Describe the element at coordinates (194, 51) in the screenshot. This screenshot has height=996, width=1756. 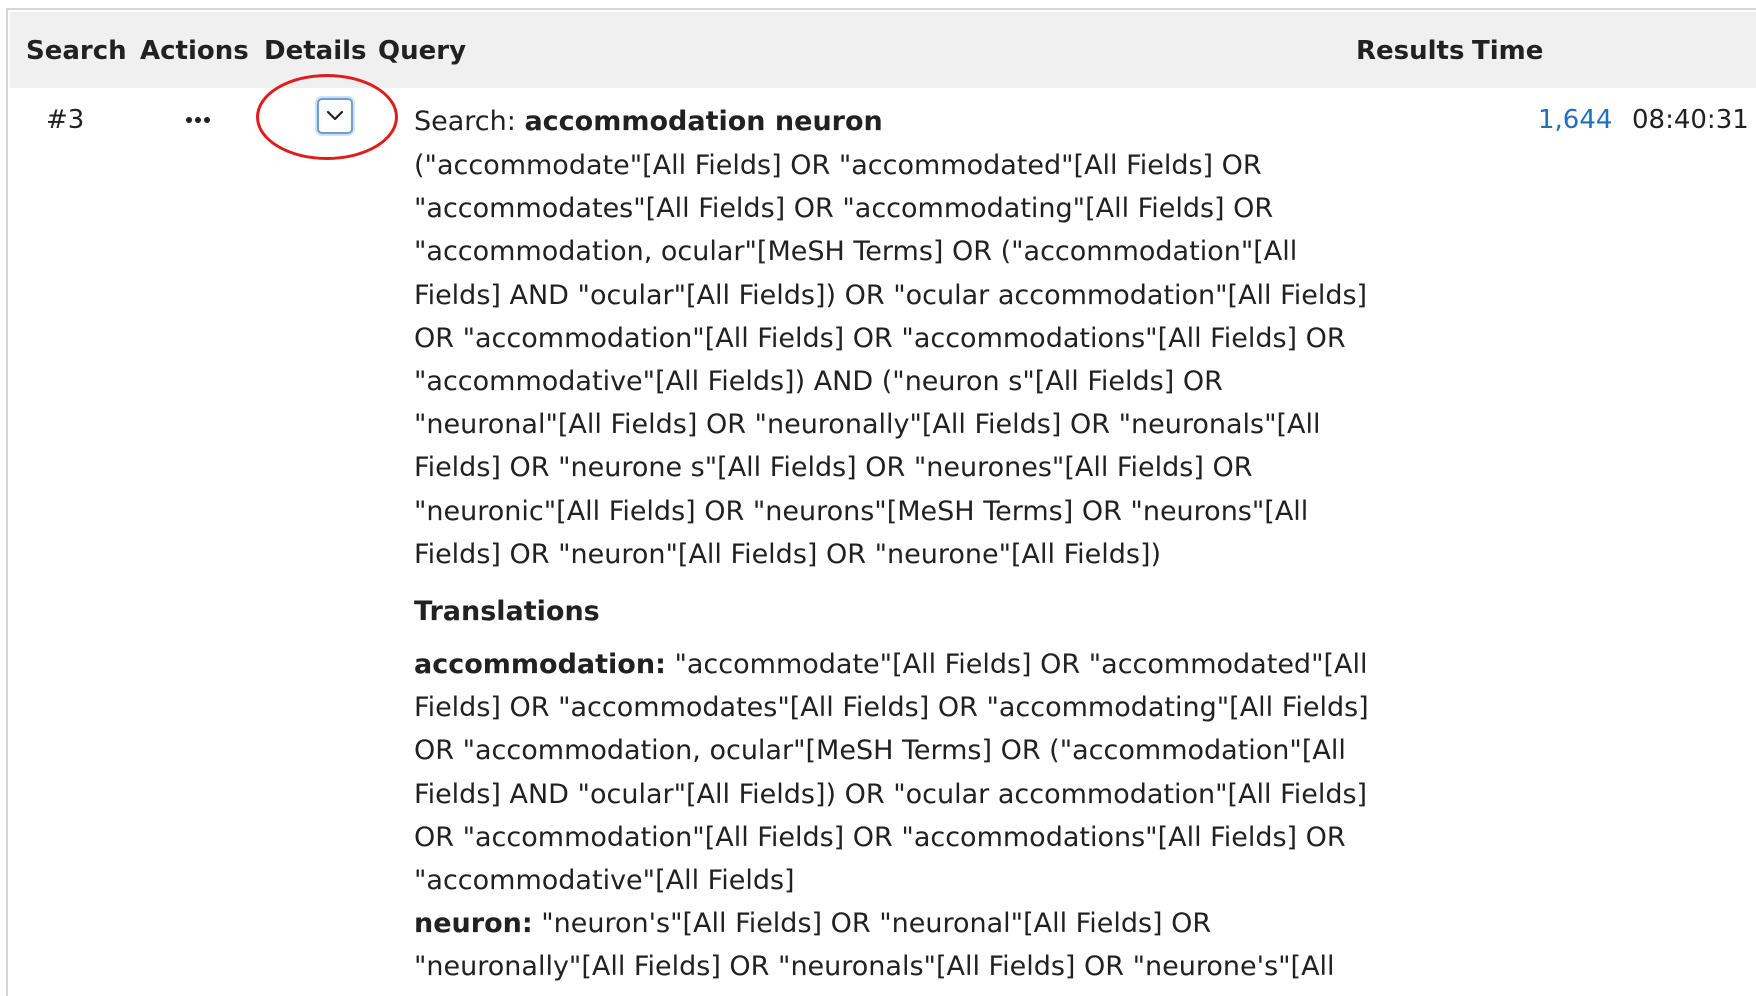
I see `column-header-actions: Actions` at that location.